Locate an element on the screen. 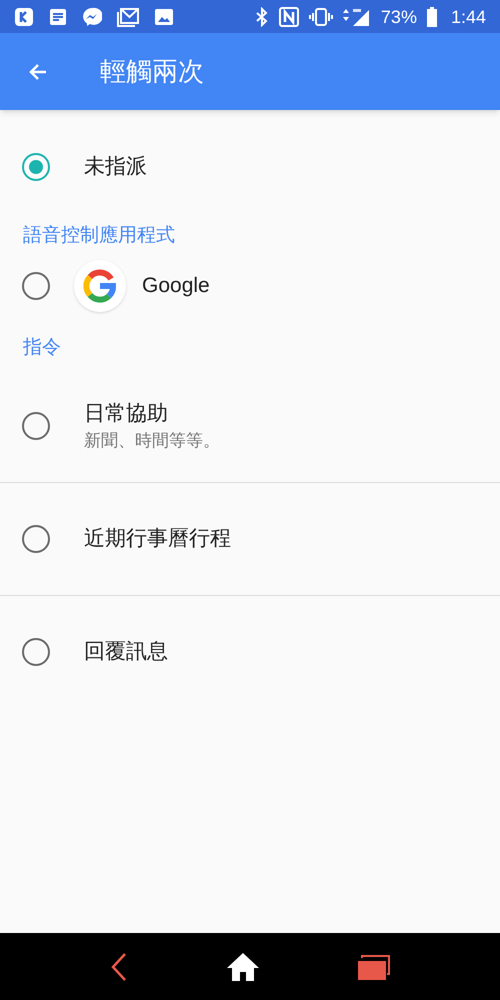  option-label: 近期行事曆行程 is located at coordinates (157, 539).